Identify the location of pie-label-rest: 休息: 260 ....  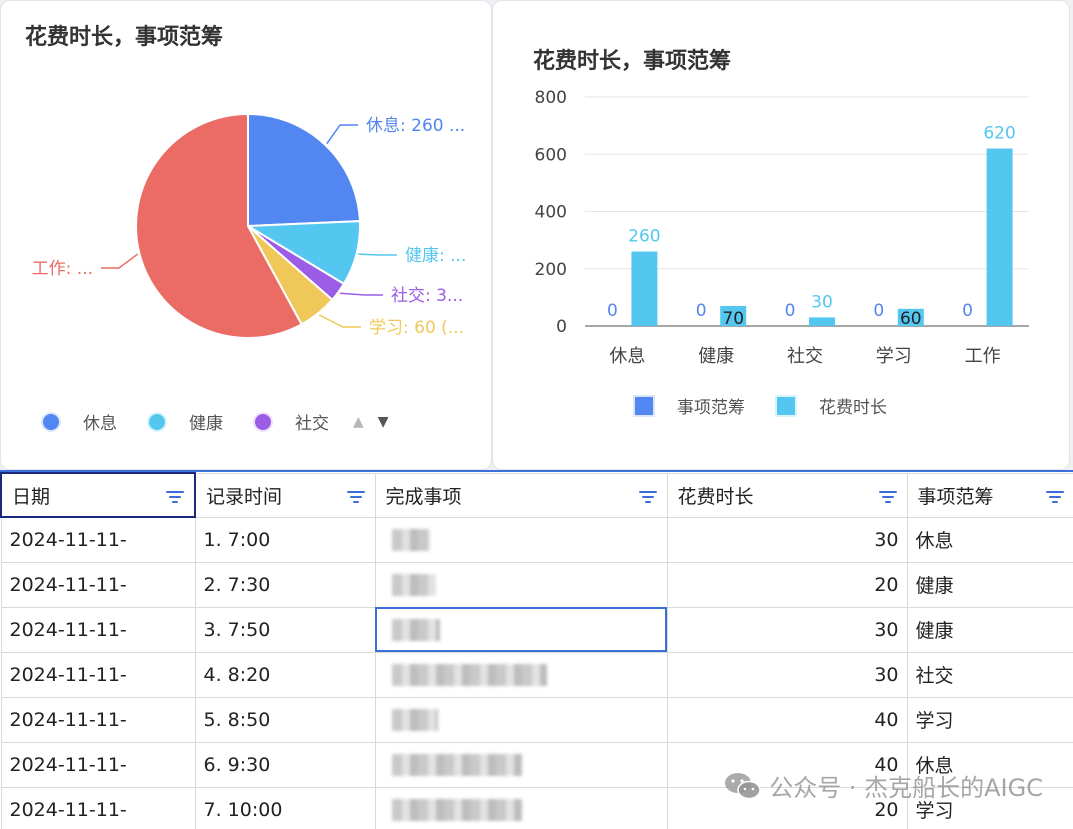
(415, 126).